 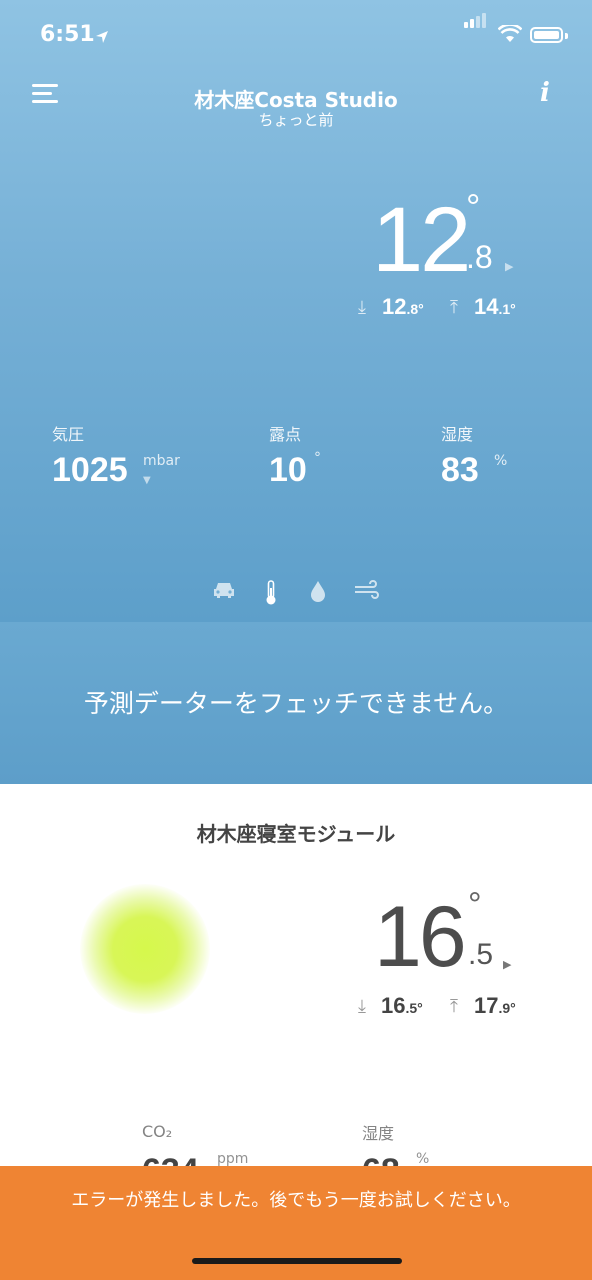 What do you see at coordinates (145, 949) in the screenshot?
I see `air-quality-indicator` at bounding box center [145, 949].